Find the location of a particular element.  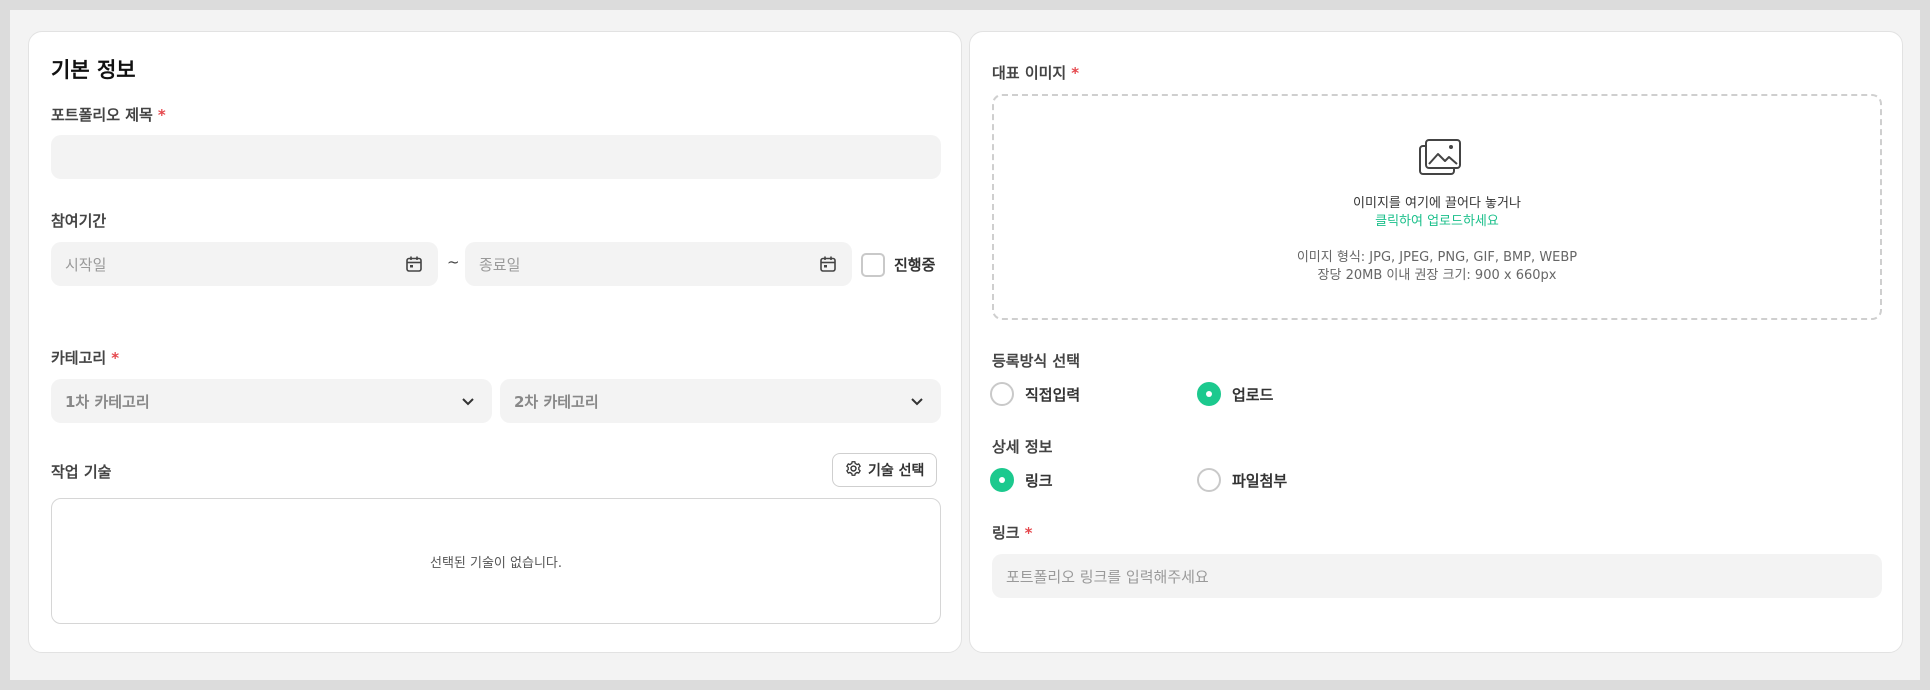

skills-label: 작업 기술 is located at coordinates (81, 472).